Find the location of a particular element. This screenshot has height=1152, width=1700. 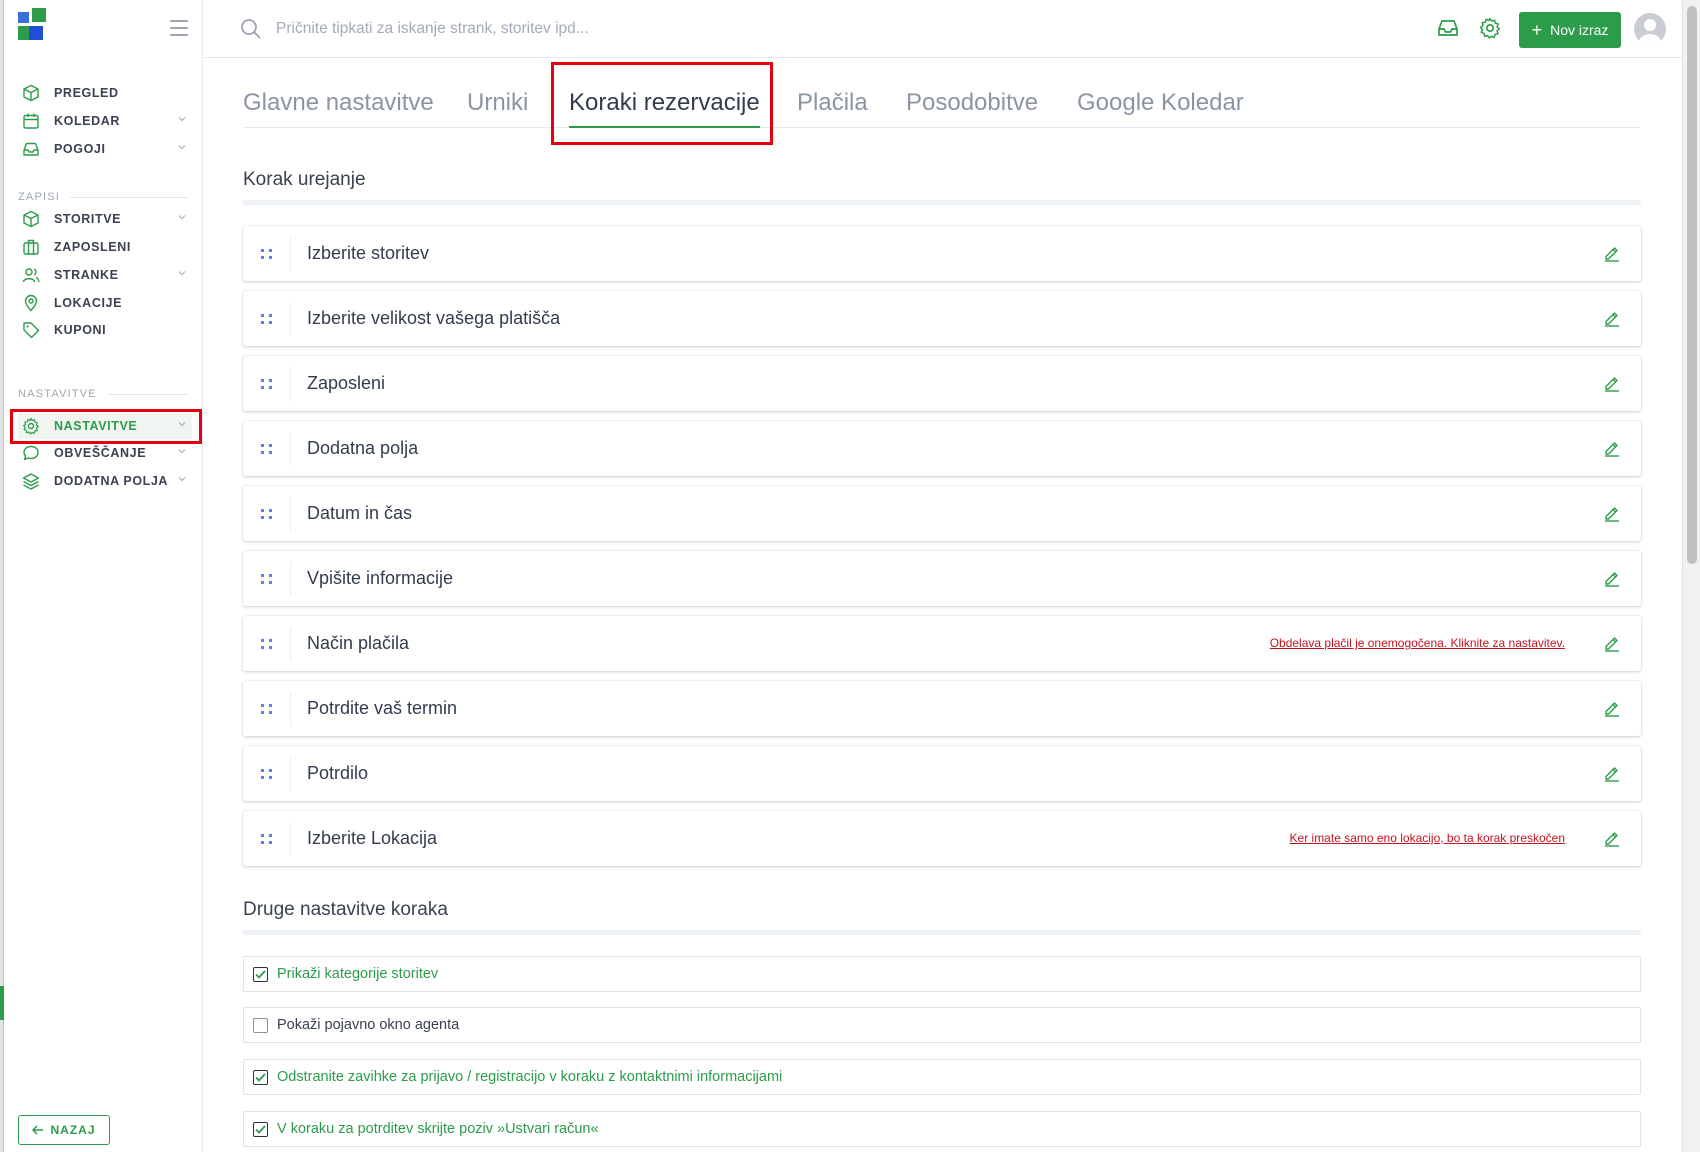

cube-icon is located at coordinates (31, 219).